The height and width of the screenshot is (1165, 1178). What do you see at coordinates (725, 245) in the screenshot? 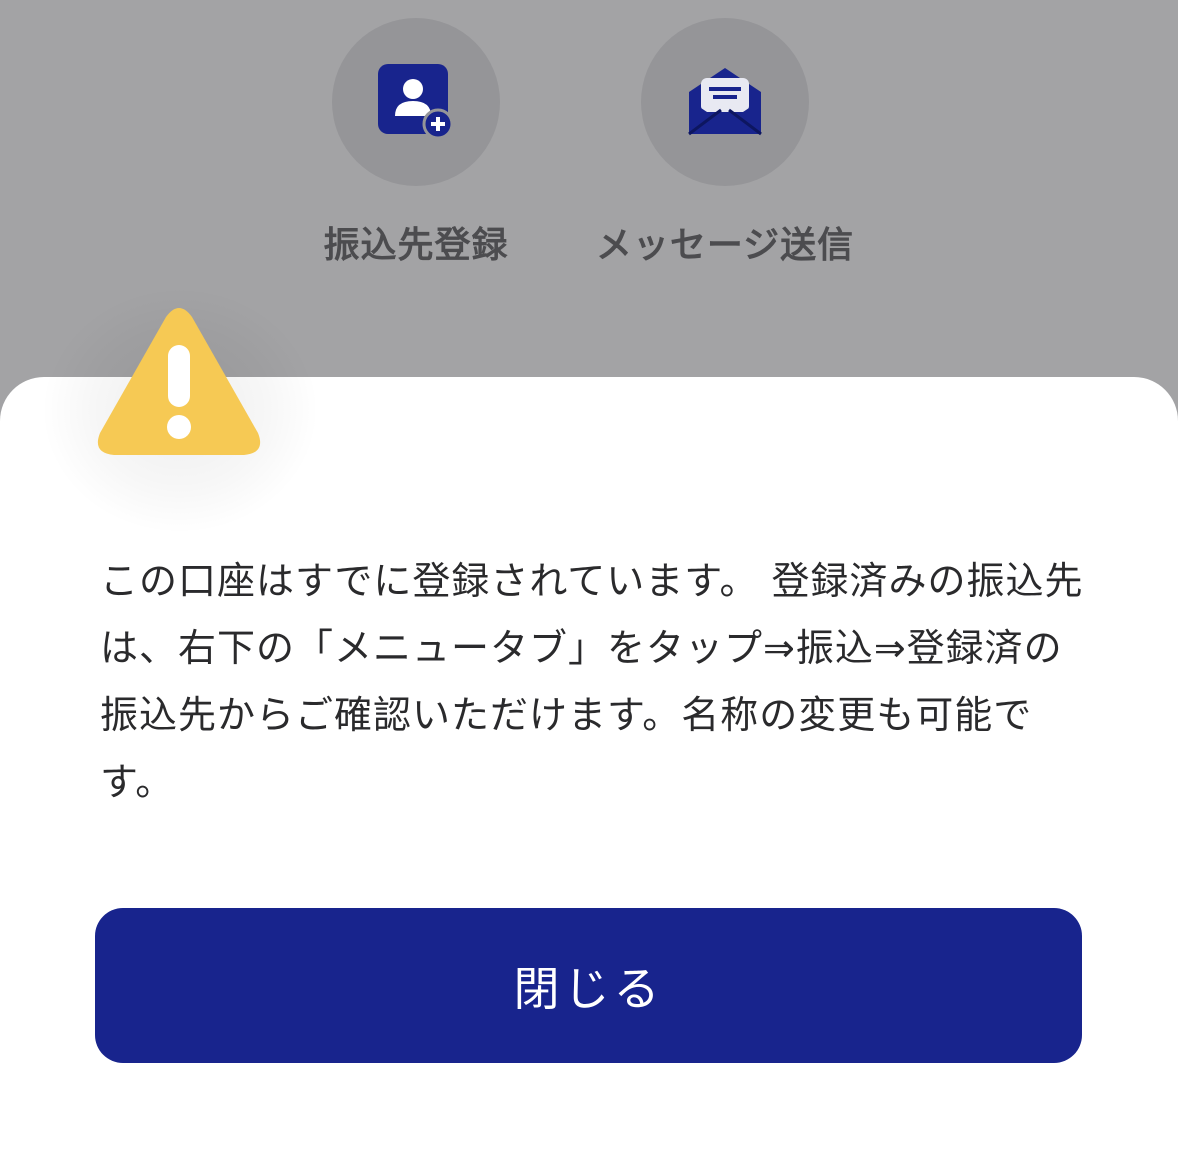
I see `send-message-label: メッセージ送信` at bounding box center [725, 245].